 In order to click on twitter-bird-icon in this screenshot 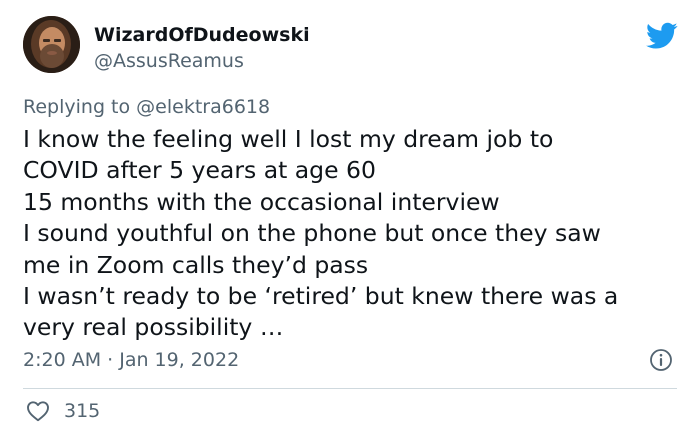, I will do `click(662, 36)`.